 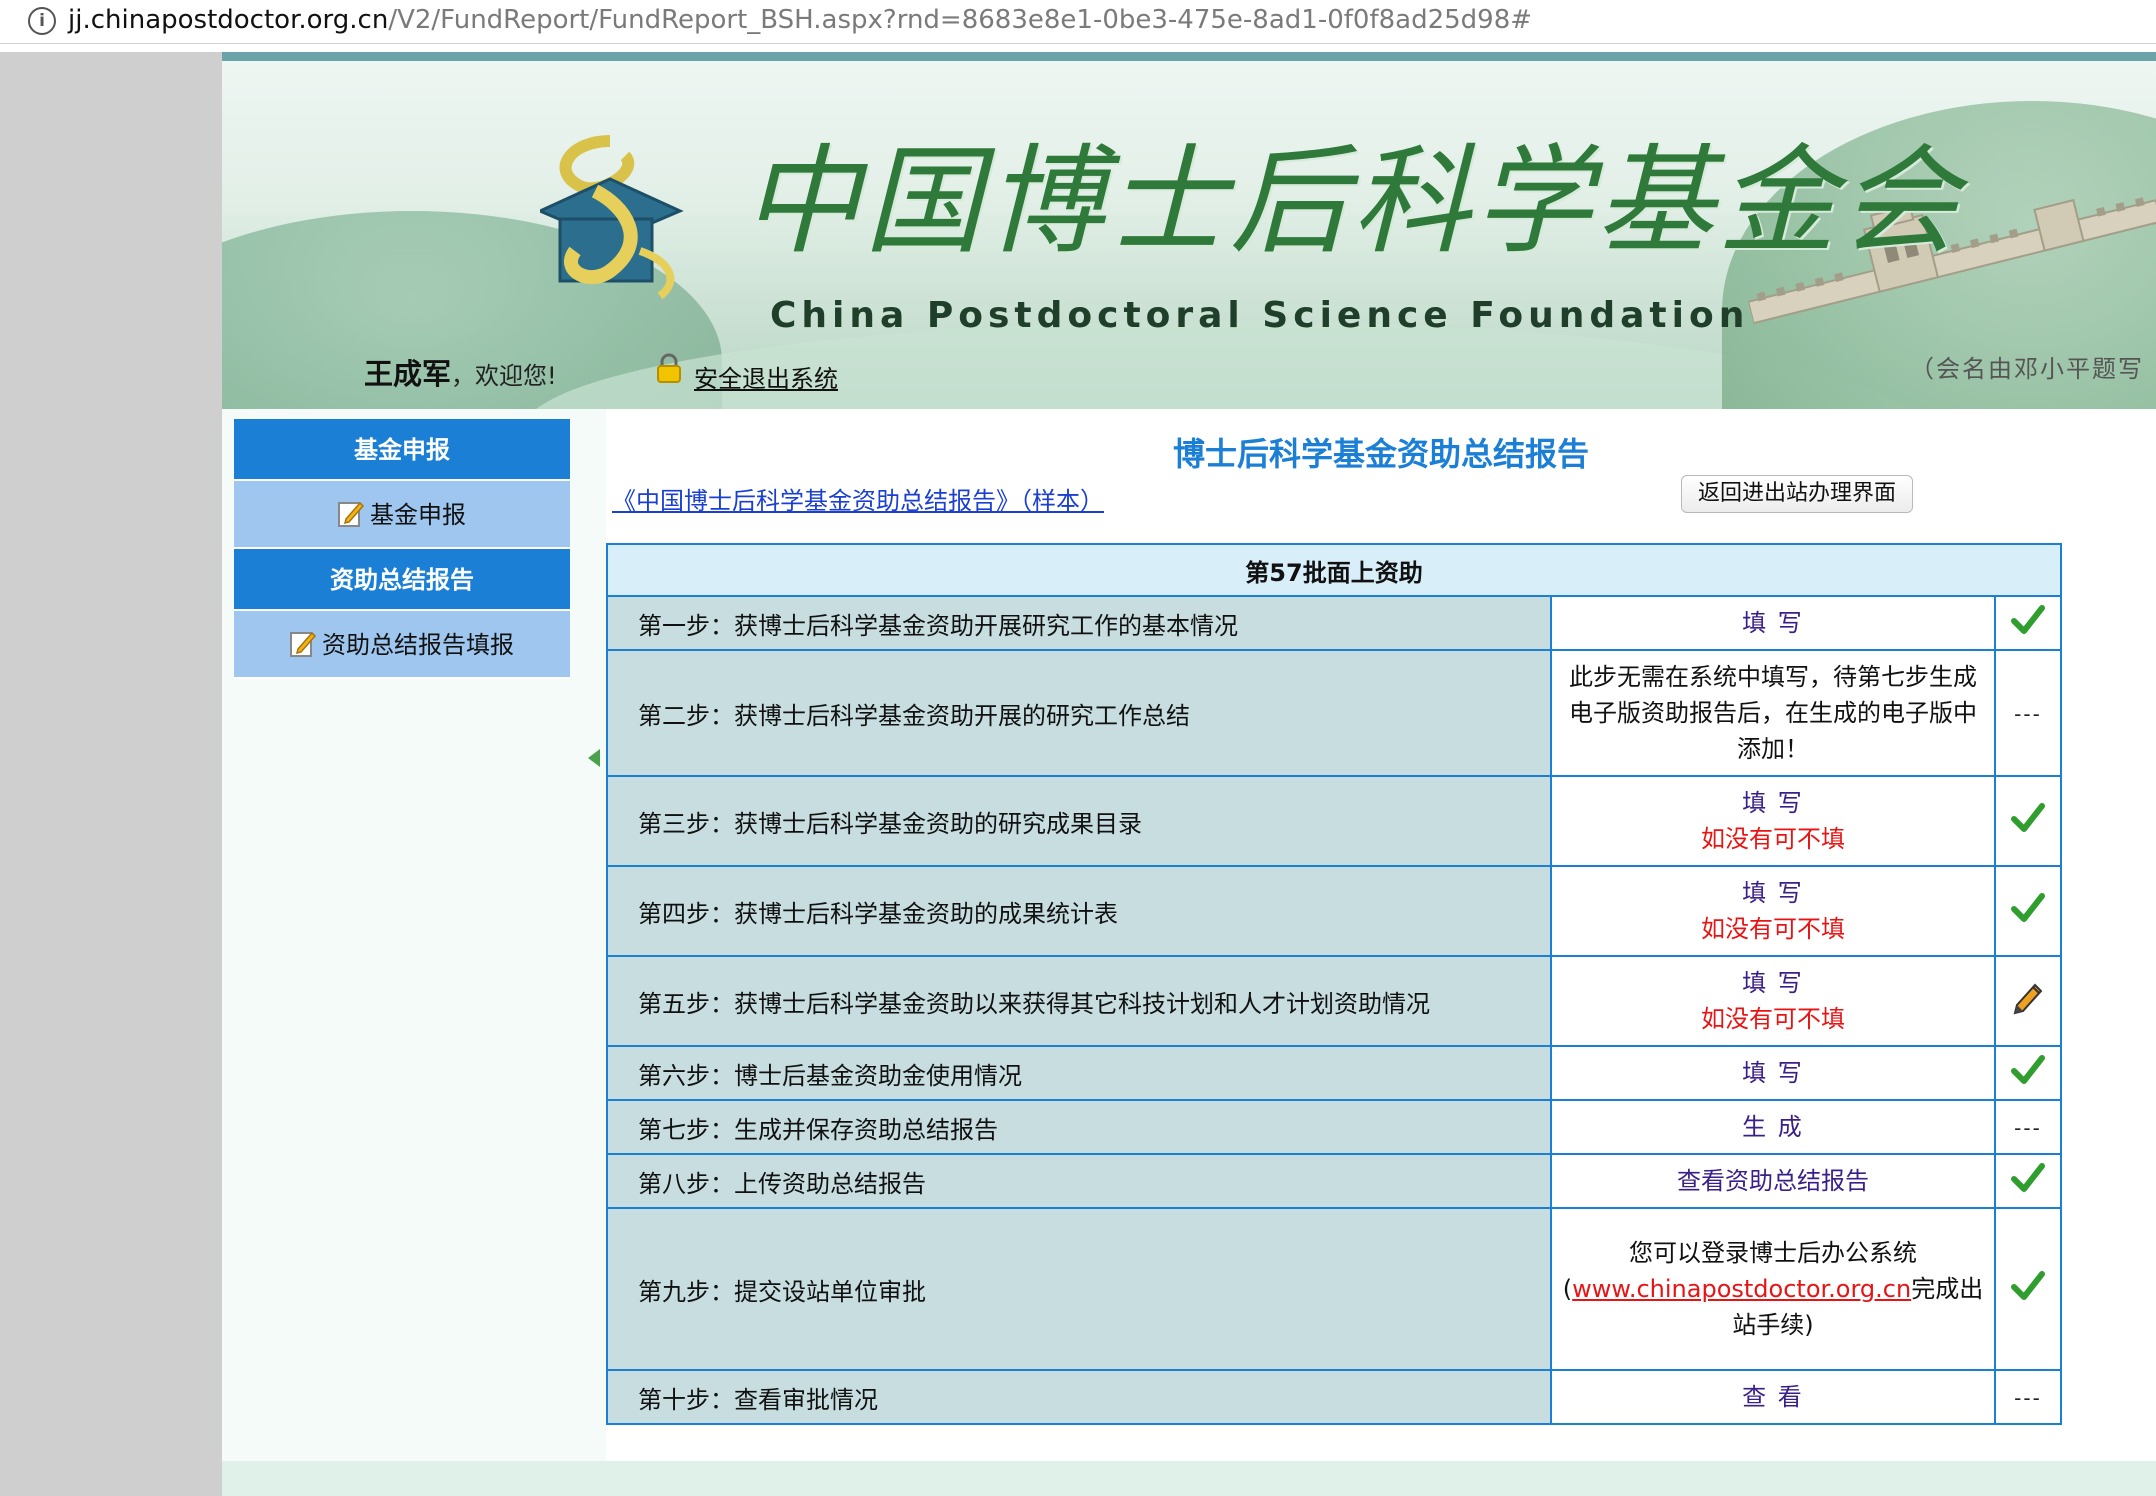 What do you see at coordinates (1079, 713) in the screenshot?
I see `step-description: 第二步：获博士后科学基金资助开展的研究工作总结` at bounding box center [1079, 713].